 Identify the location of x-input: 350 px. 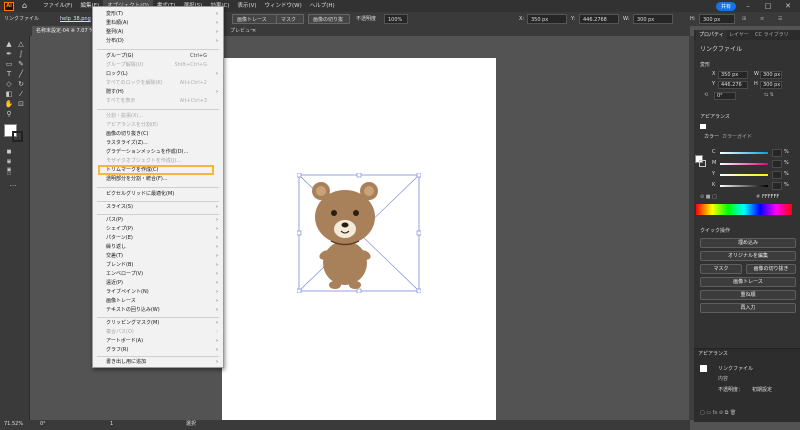
(733, 75).